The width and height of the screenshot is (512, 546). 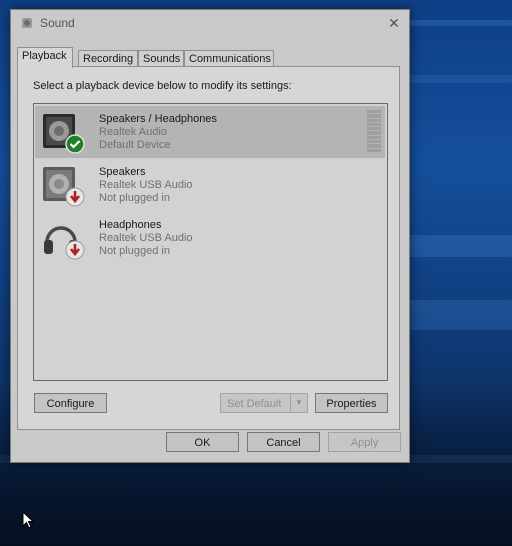 What do you see at coordinates (374, 131) in the screenshot?
I see `volume-meter` at bounding box center [374, 131].